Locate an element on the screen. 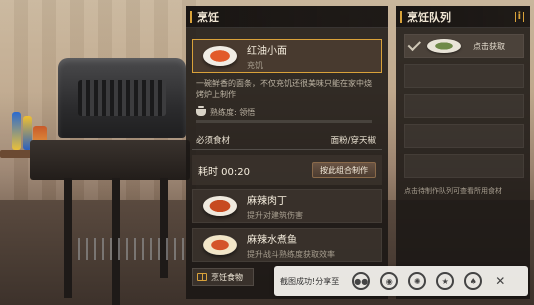  recipe-book-icon is located at coordinates (202, 277).